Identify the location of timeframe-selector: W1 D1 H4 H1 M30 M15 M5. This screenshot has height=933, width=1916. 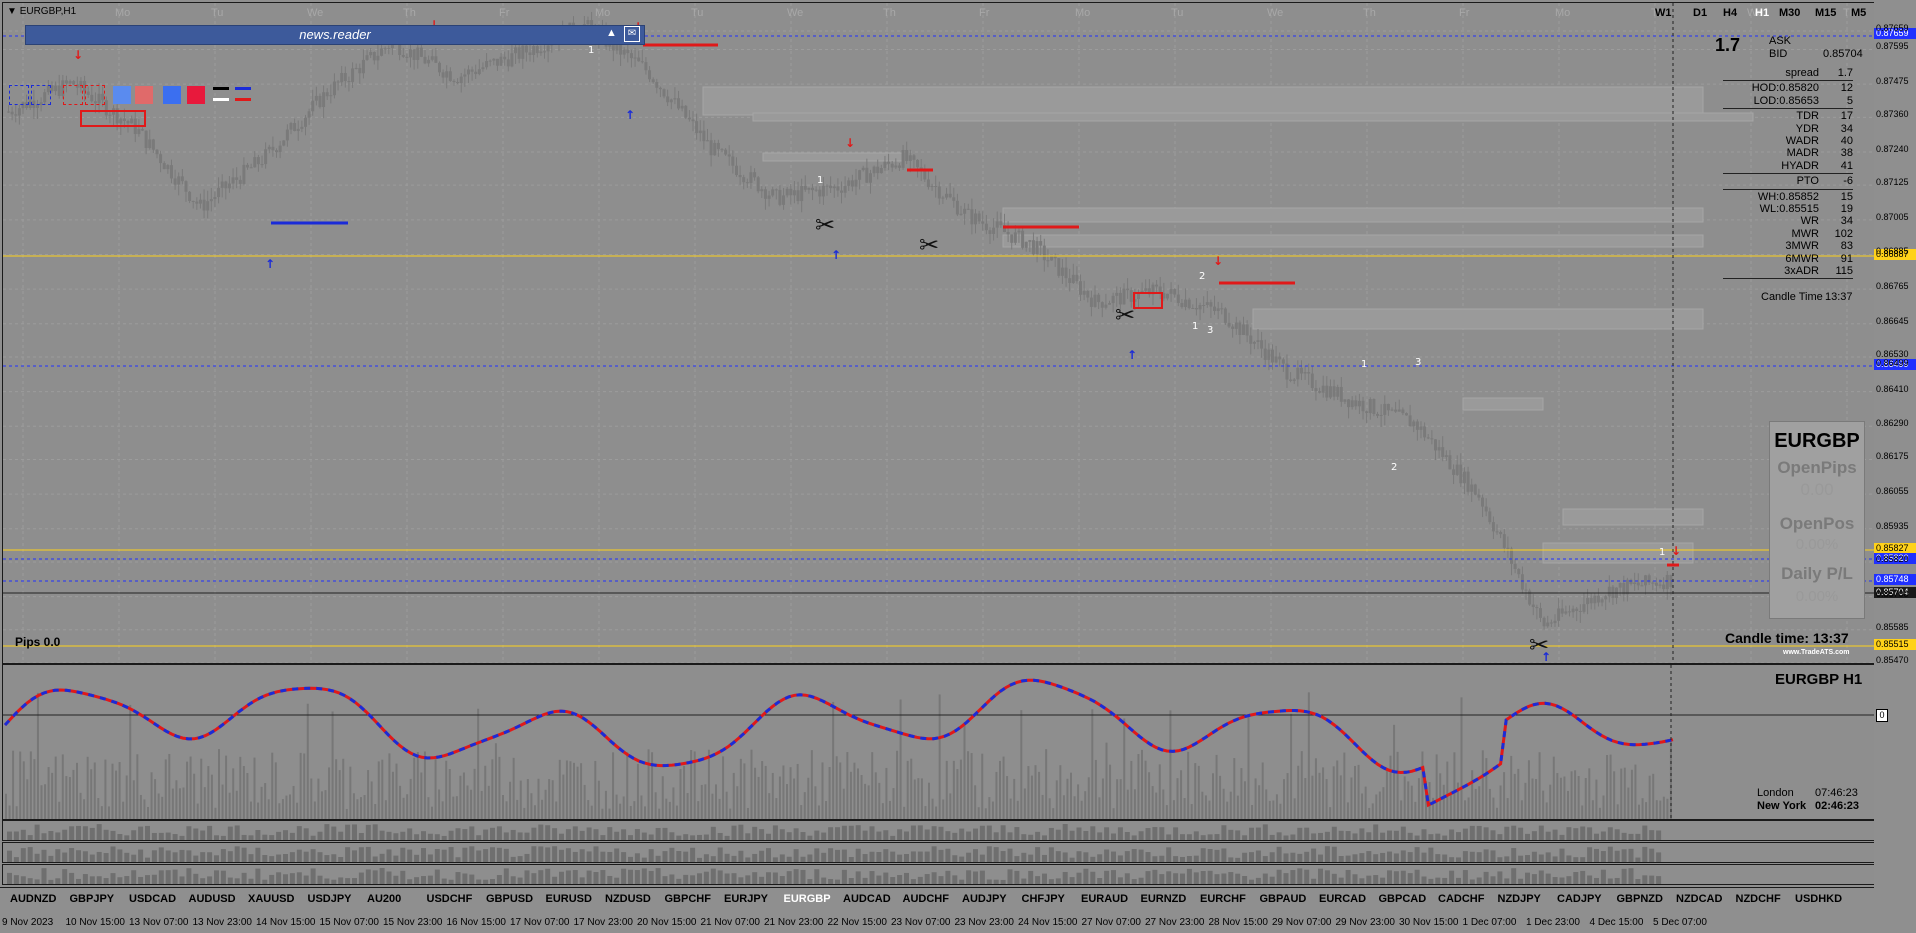
(1764, 12).